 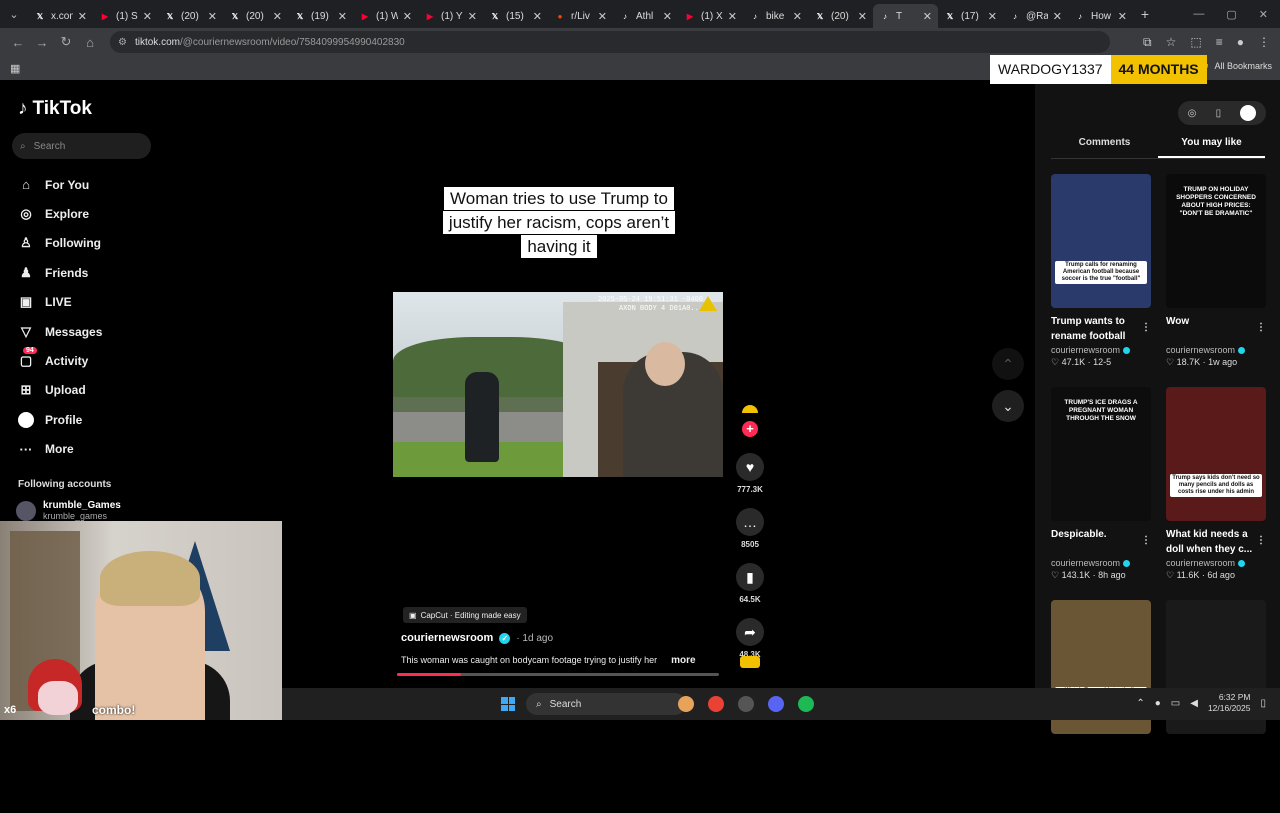 What do you see at coordinates (1192, 113) in the screenshot?
I see `compass-icon: ◎` at bounding box center [1192, 113].